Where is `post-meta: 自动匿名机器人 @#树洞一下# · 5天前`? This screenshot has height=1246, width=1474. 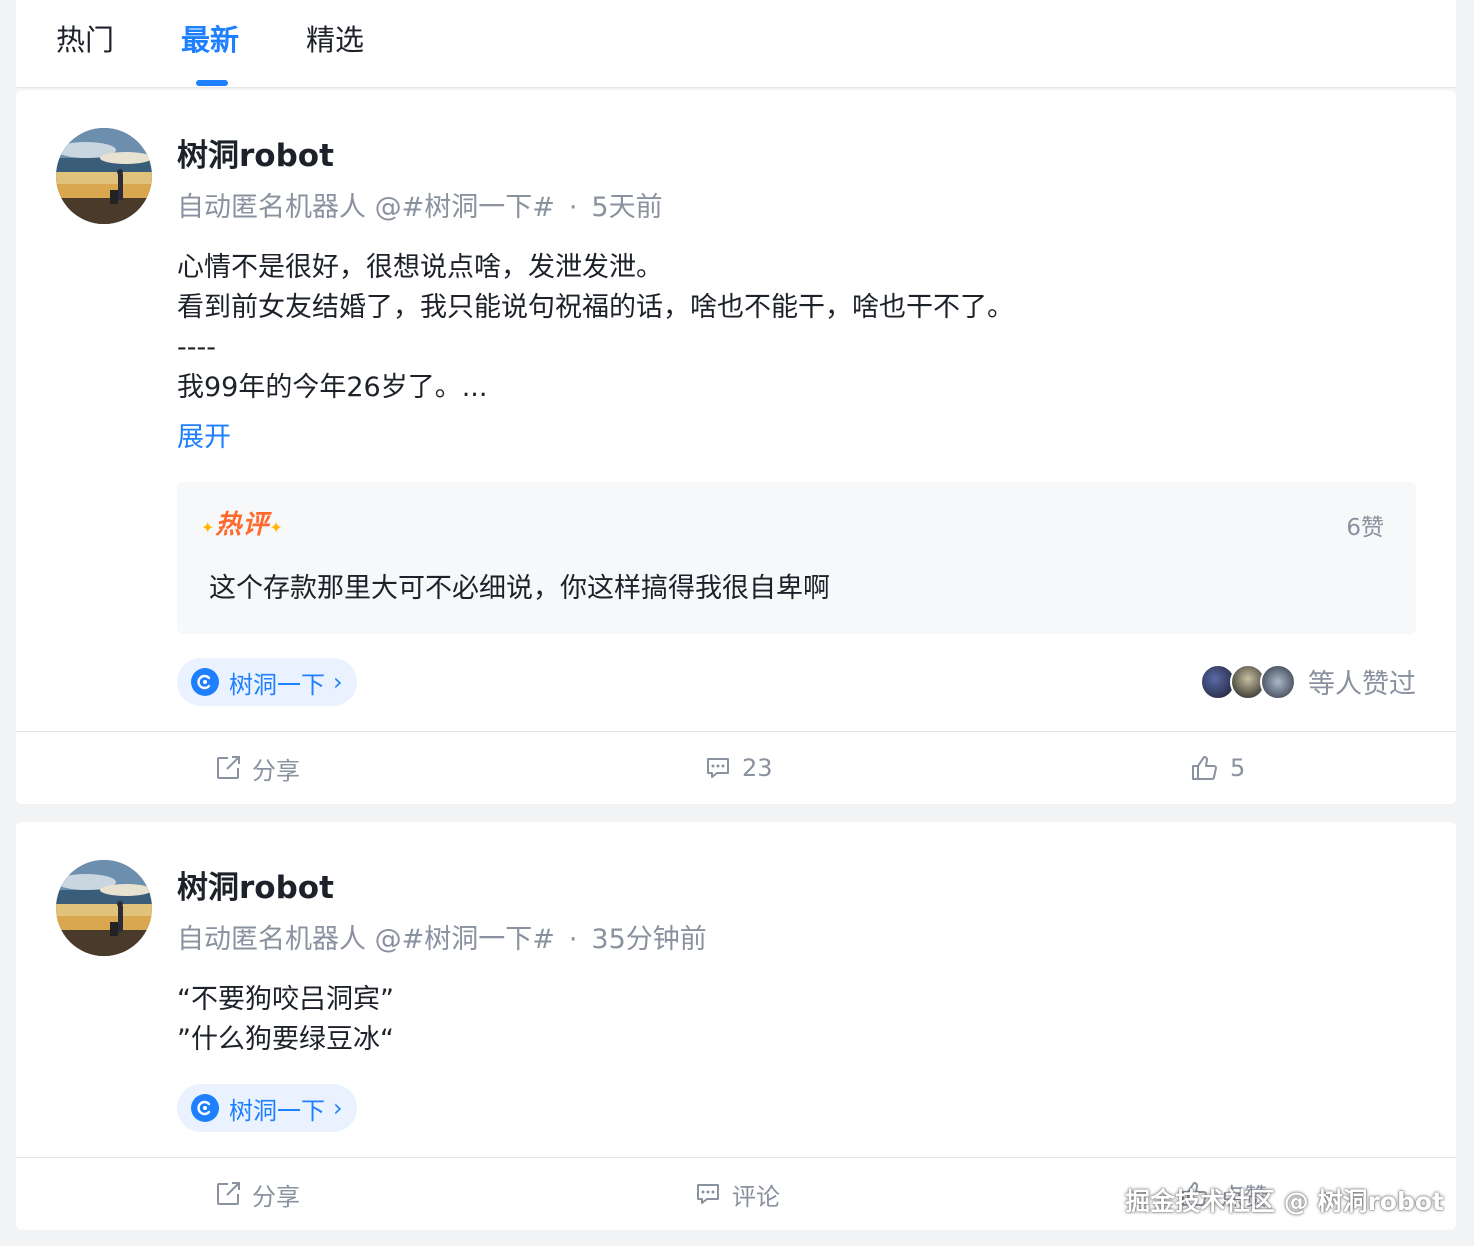 post-meta: 自动匿名机器人 @#树洞一下# · 5天前 is located at coordinates (420, 208).